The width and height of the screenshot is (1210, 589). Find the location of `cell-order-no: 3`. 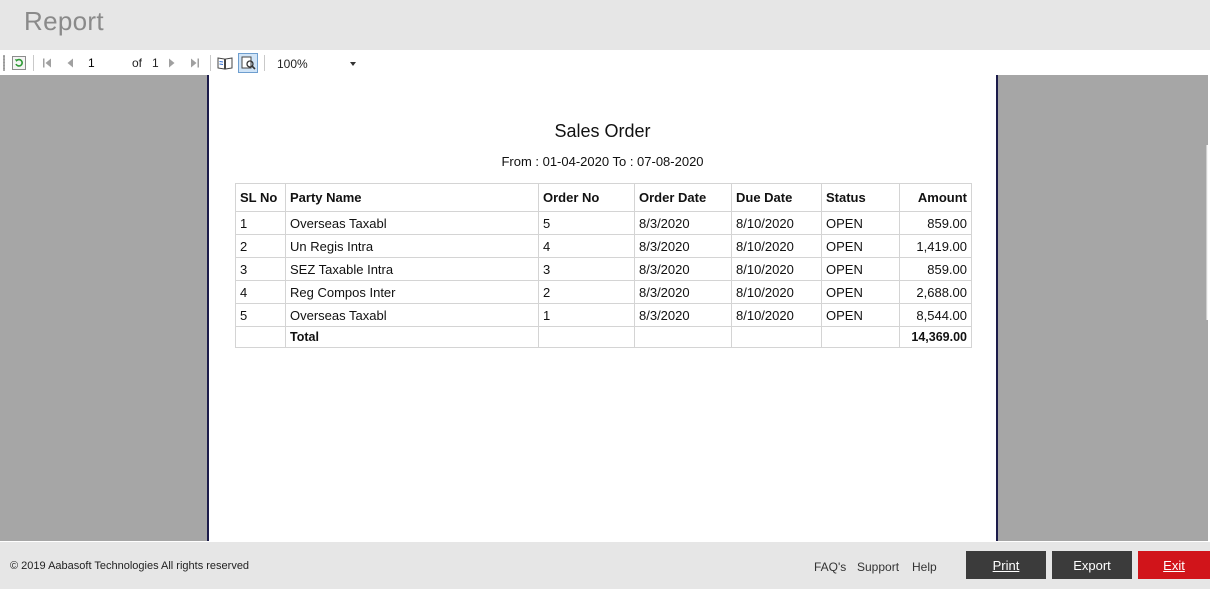

cell-order-no: 3 is located at coordinates (586, 269).